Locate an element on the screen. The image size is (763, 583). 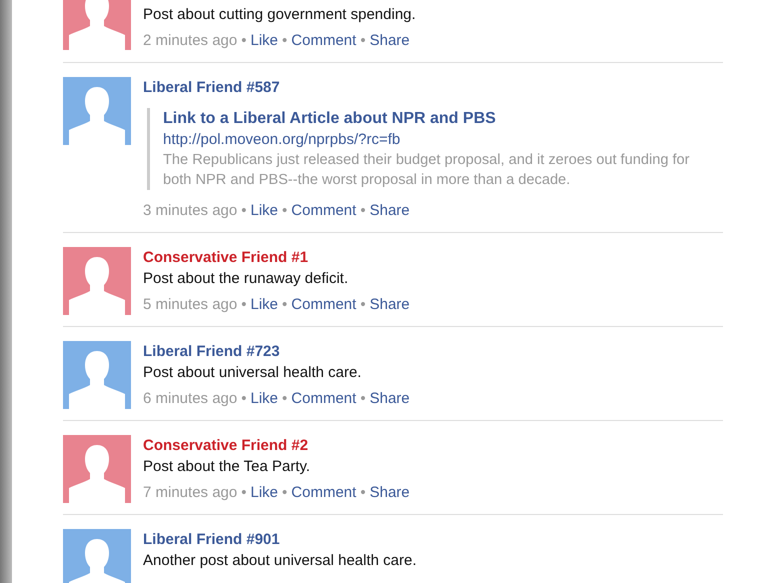
post-text: Post about cutting government spending. is located at coordinates (279, 15).